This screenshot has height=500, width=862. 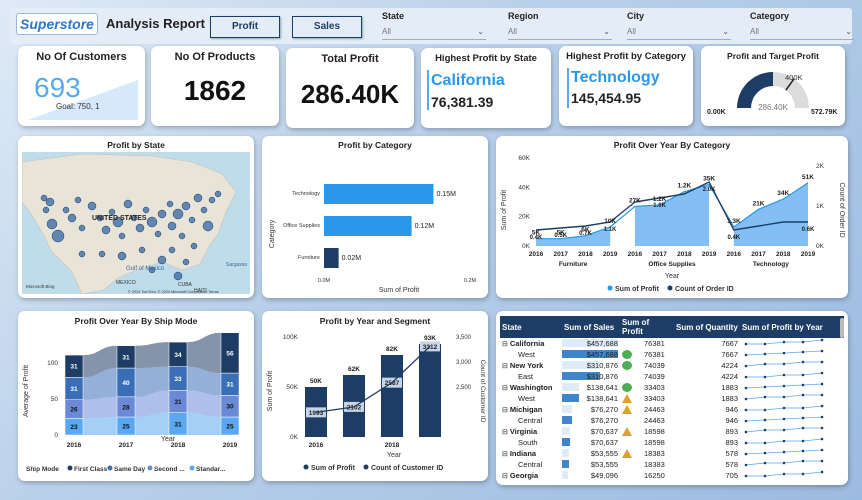 What do you see at coordinates (672, 343) in the screenshot?
I see `table-row: ⊟ California $457,688 76381 7667` at bounding box center [672, 343].